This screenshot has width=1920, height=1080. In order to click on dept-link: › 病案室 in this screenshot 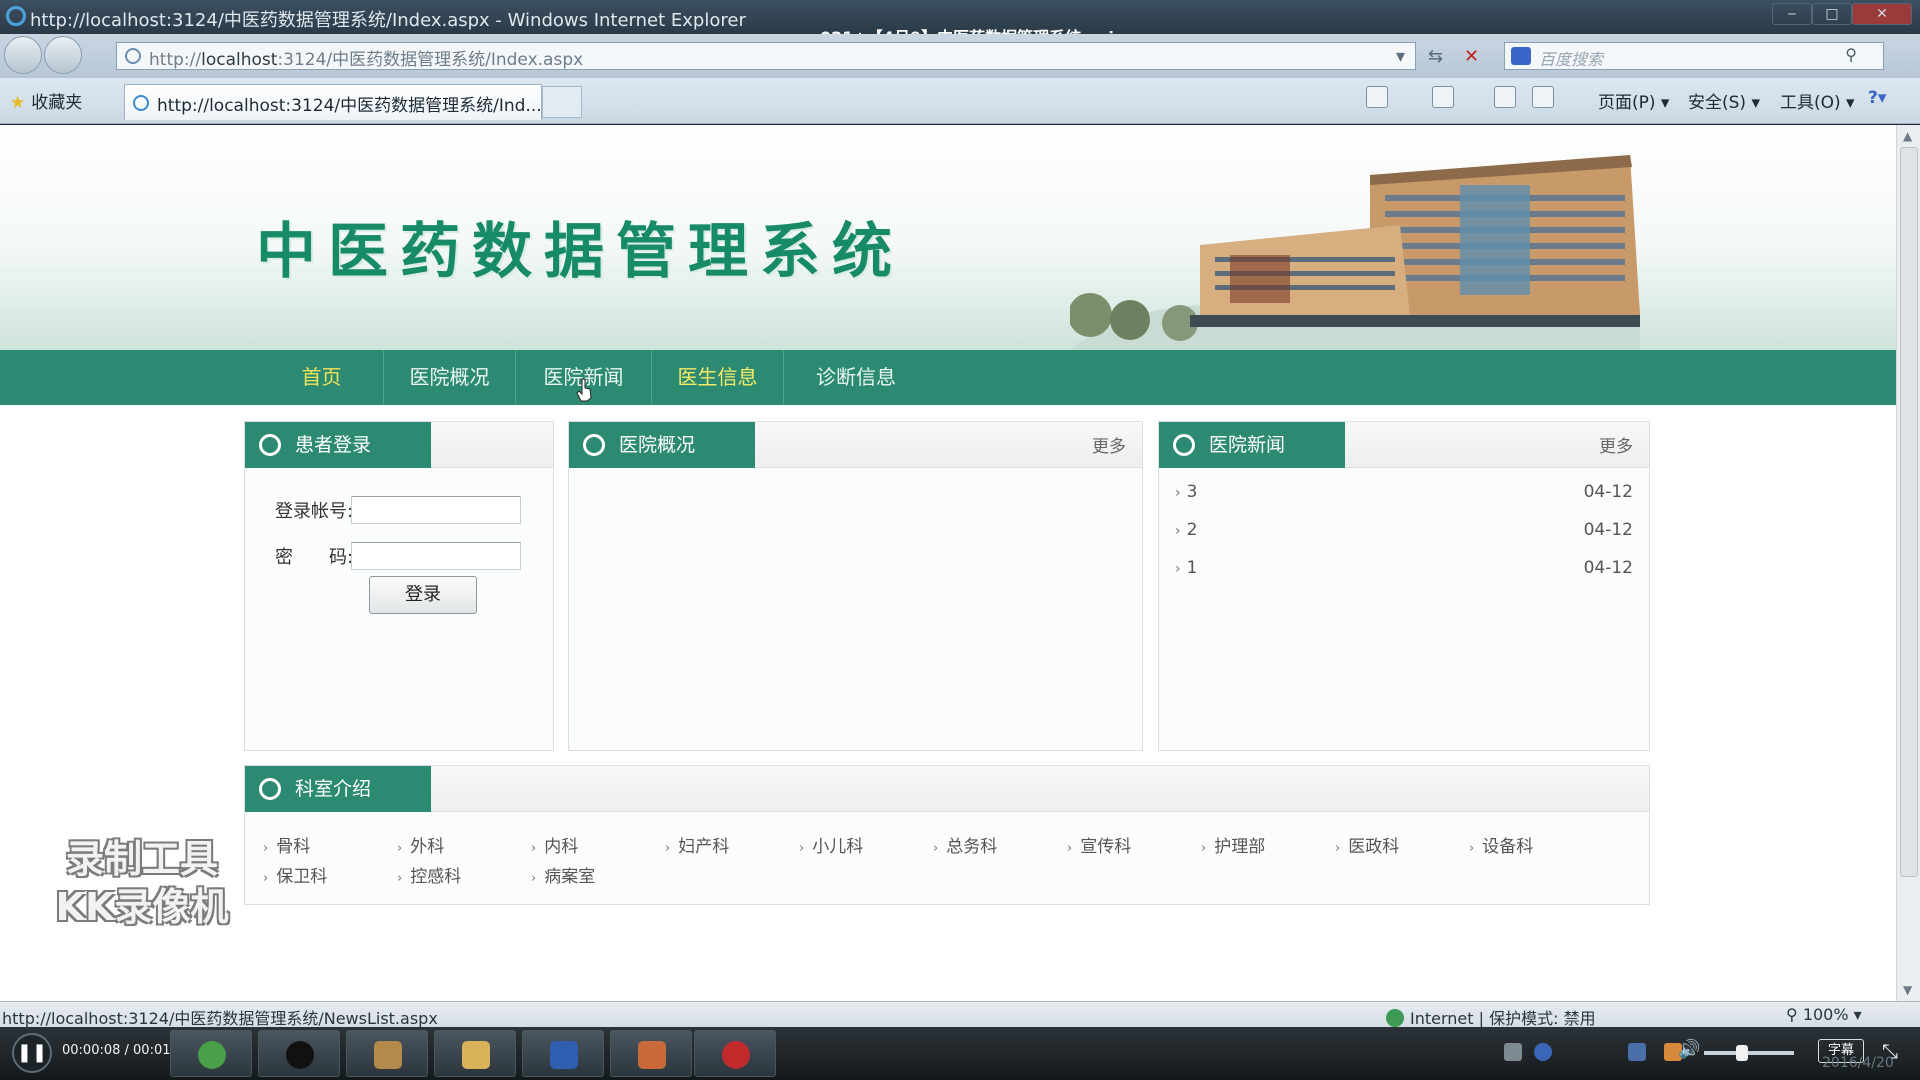, I will do `click(563, 874)`.